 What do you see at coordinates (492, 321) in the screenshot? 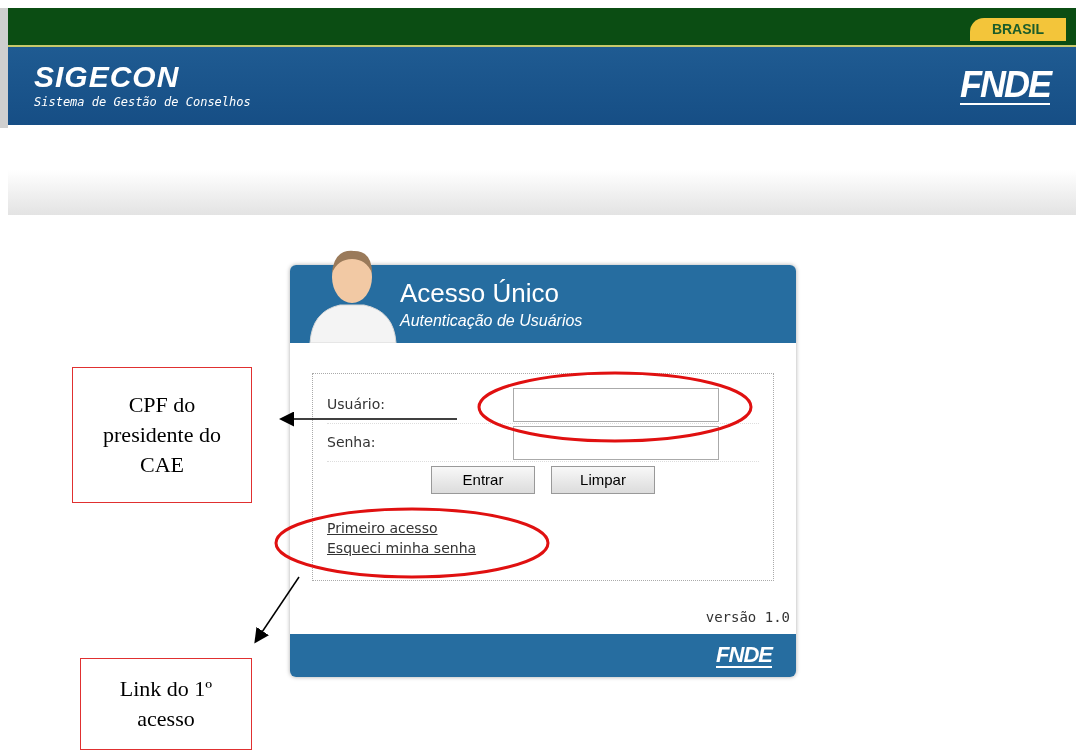
I see `card-subtitle: Autenticação de Usuários` at bounding box center [492, 321].